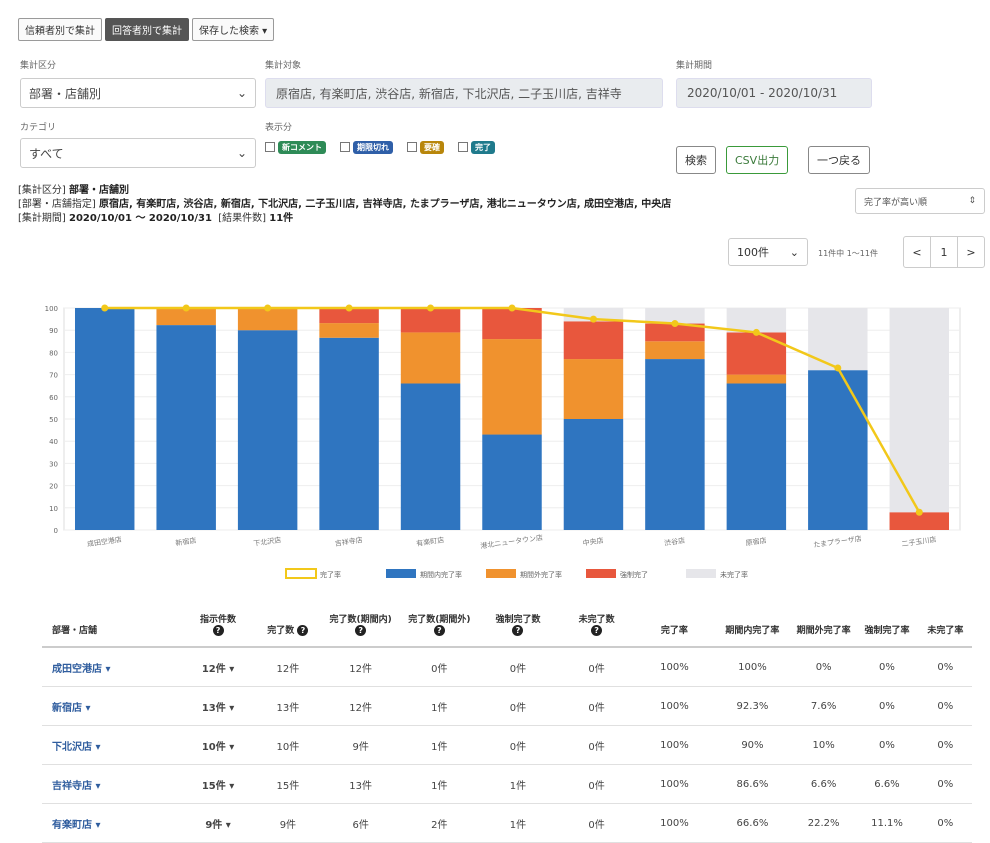 This screenshot has width=990, height=843. Describe the element at coordinates (518, 618) in the screenshot. I see `col-label: 強制完了数` at that location.